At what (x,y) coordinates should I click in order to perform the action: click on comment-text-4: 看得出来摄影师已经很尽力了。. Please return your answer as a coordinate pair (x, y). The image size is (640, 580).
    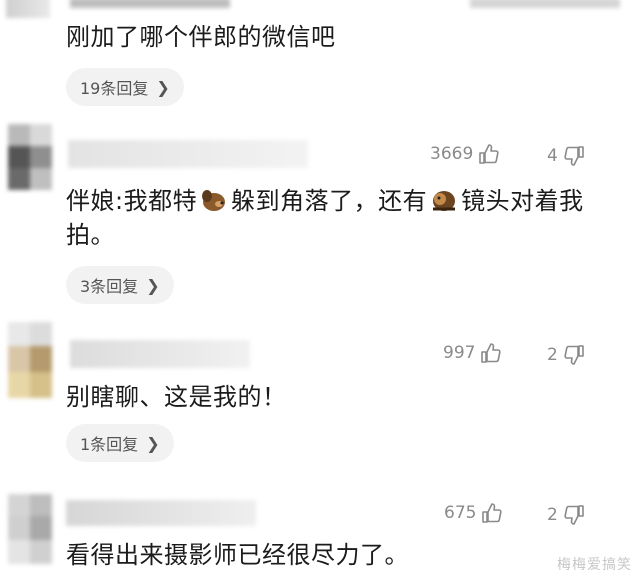
    Looking at the image, I should click on (237, 555).